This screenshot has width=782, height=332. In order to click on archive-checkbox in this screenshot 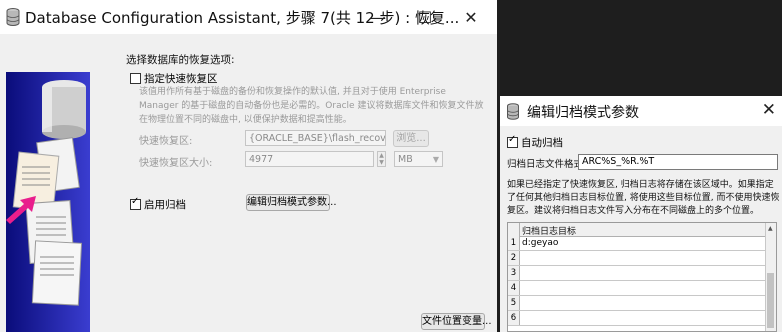, I will do `click(135, 203)`.